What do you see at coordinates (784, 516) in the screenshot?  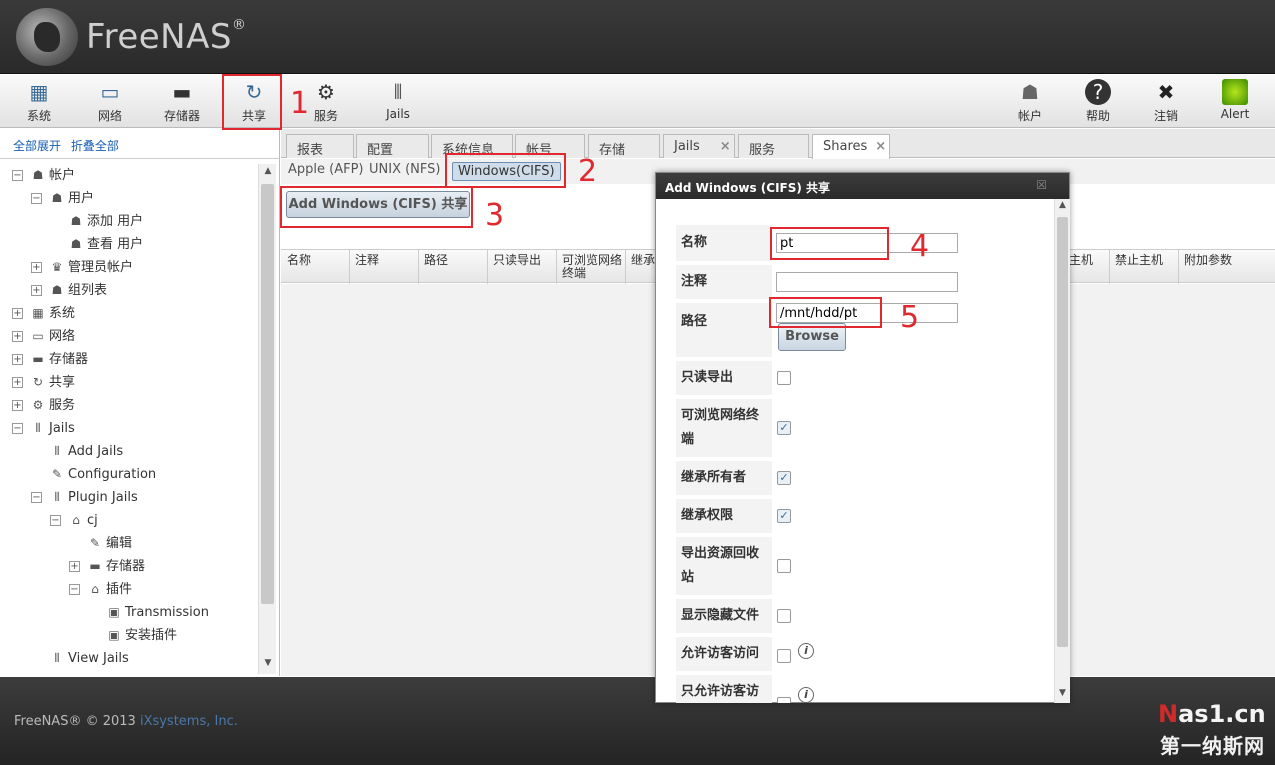 I see `inherit-perms-checkbox: ✓` at bounding box center [784, 516].